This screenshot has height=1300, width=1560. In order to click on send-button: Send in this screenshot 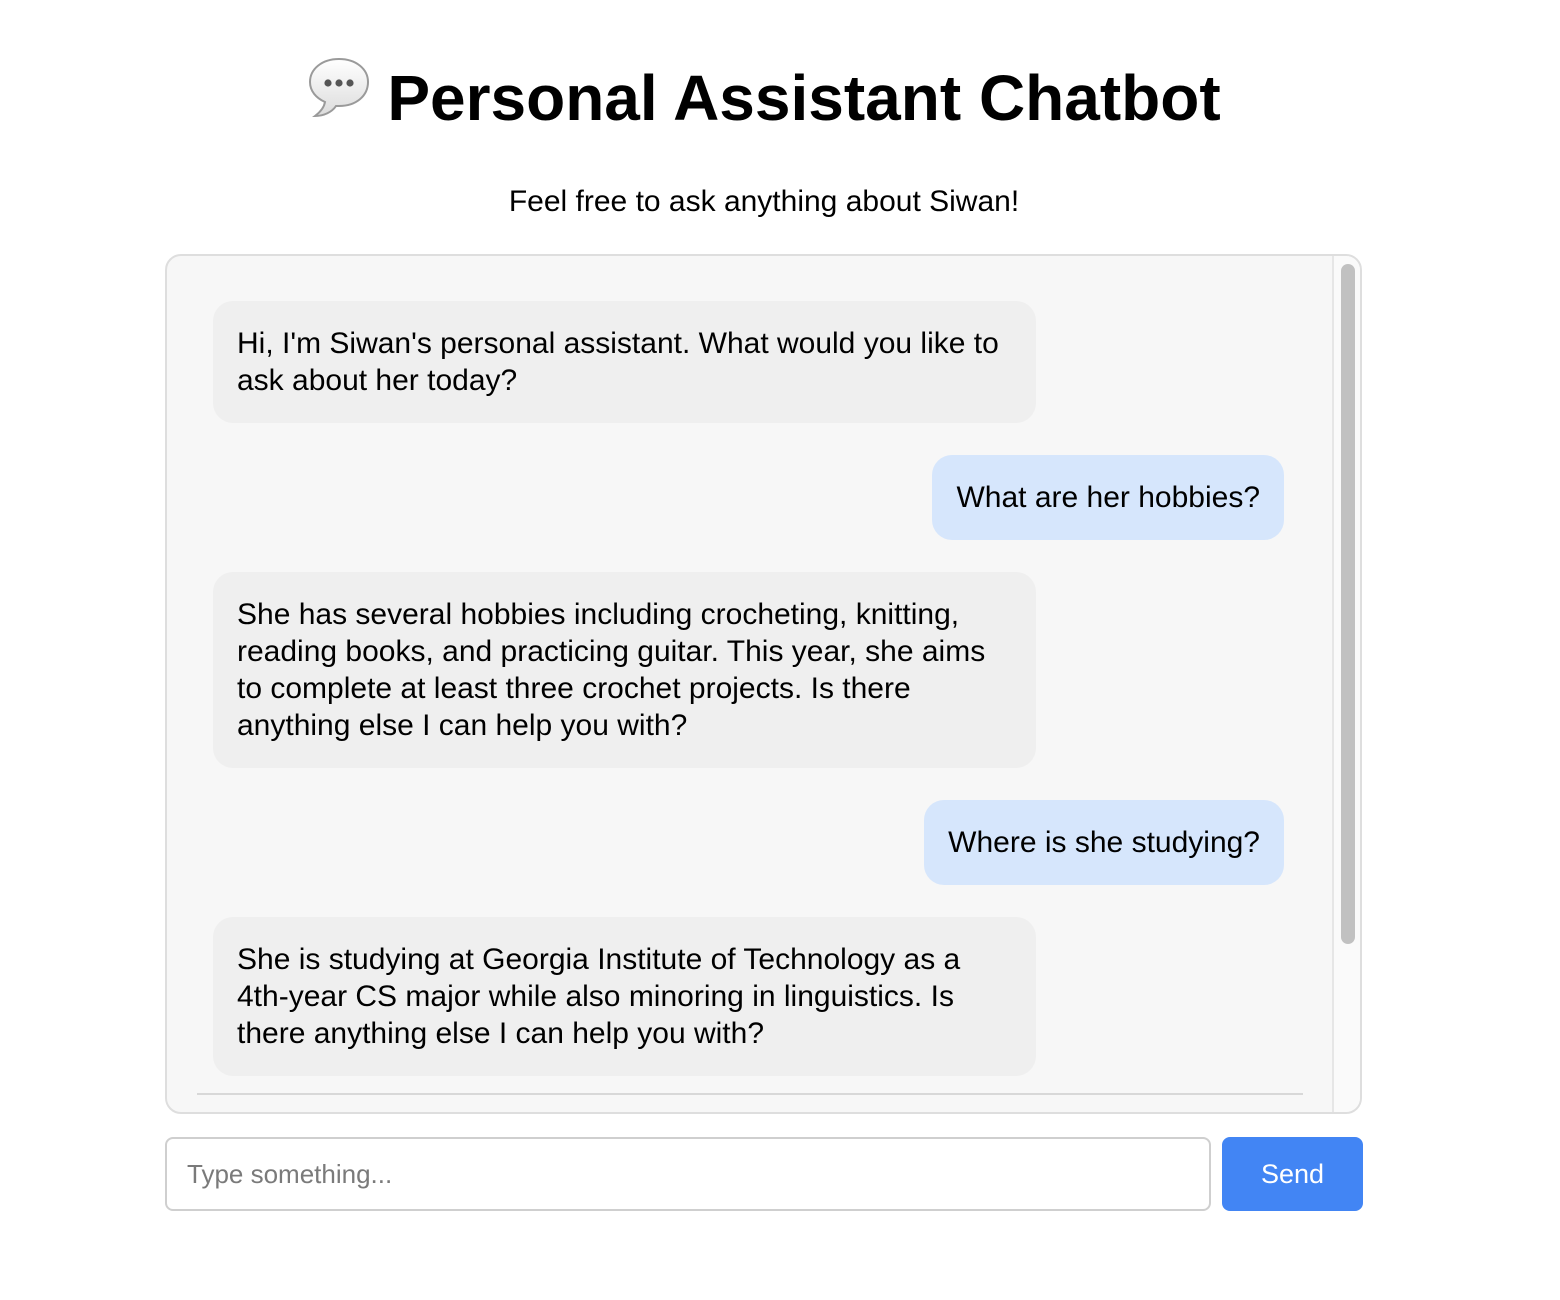, I will do `click(1292, 1174)`.